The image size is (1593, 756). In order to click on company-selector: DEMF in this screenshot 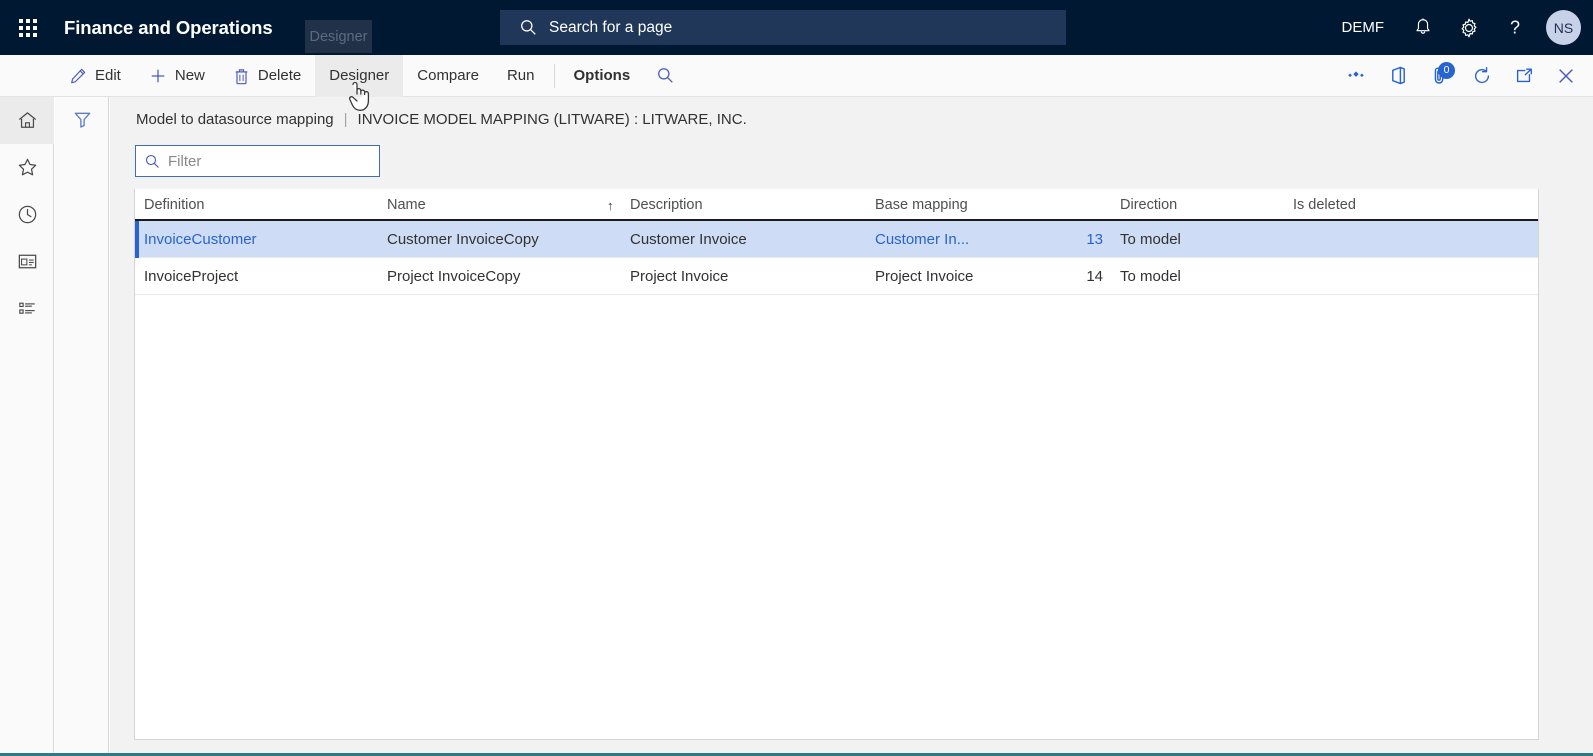, I will do `click(1363, 27)`.